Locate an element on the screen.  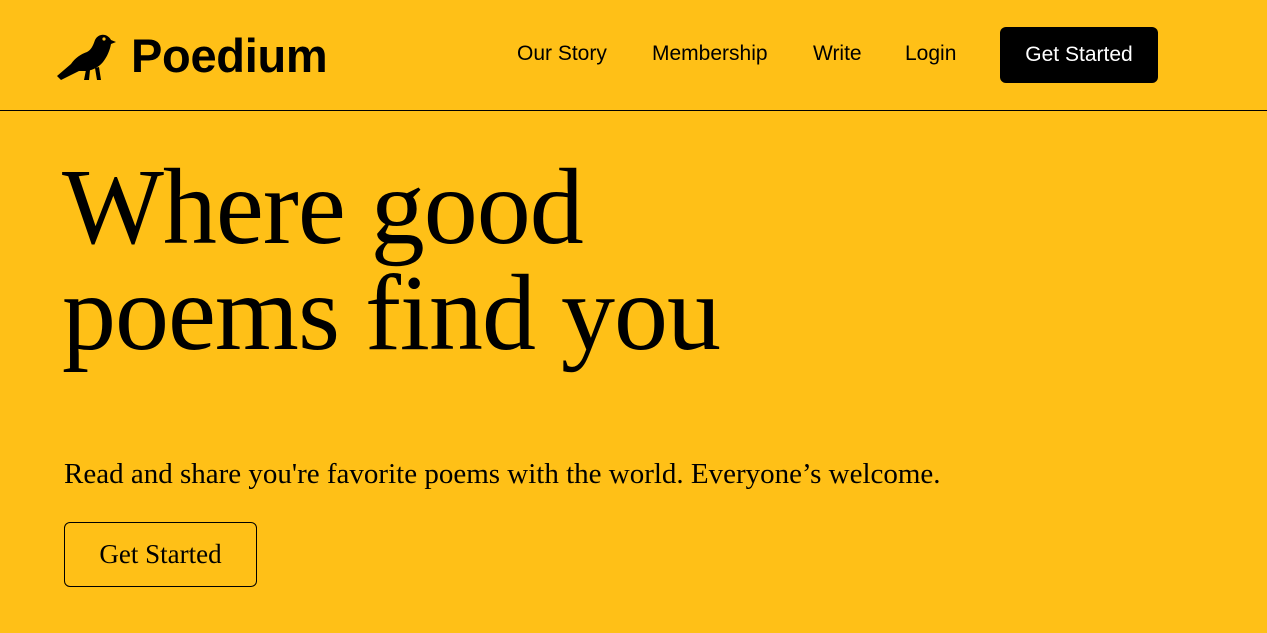
hero-title-line-2: poems find you is located at coordinates (391, 313).